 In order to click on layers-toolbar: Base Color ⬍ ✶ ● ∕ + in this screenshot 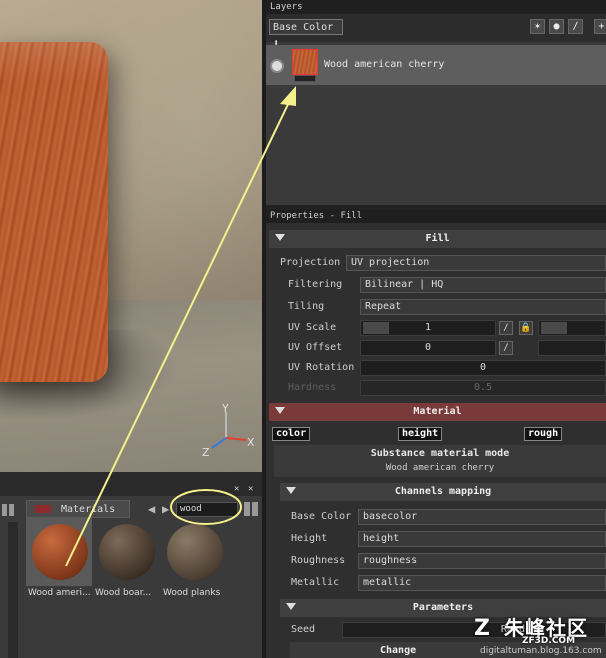, I will do `click(436, 31)`.